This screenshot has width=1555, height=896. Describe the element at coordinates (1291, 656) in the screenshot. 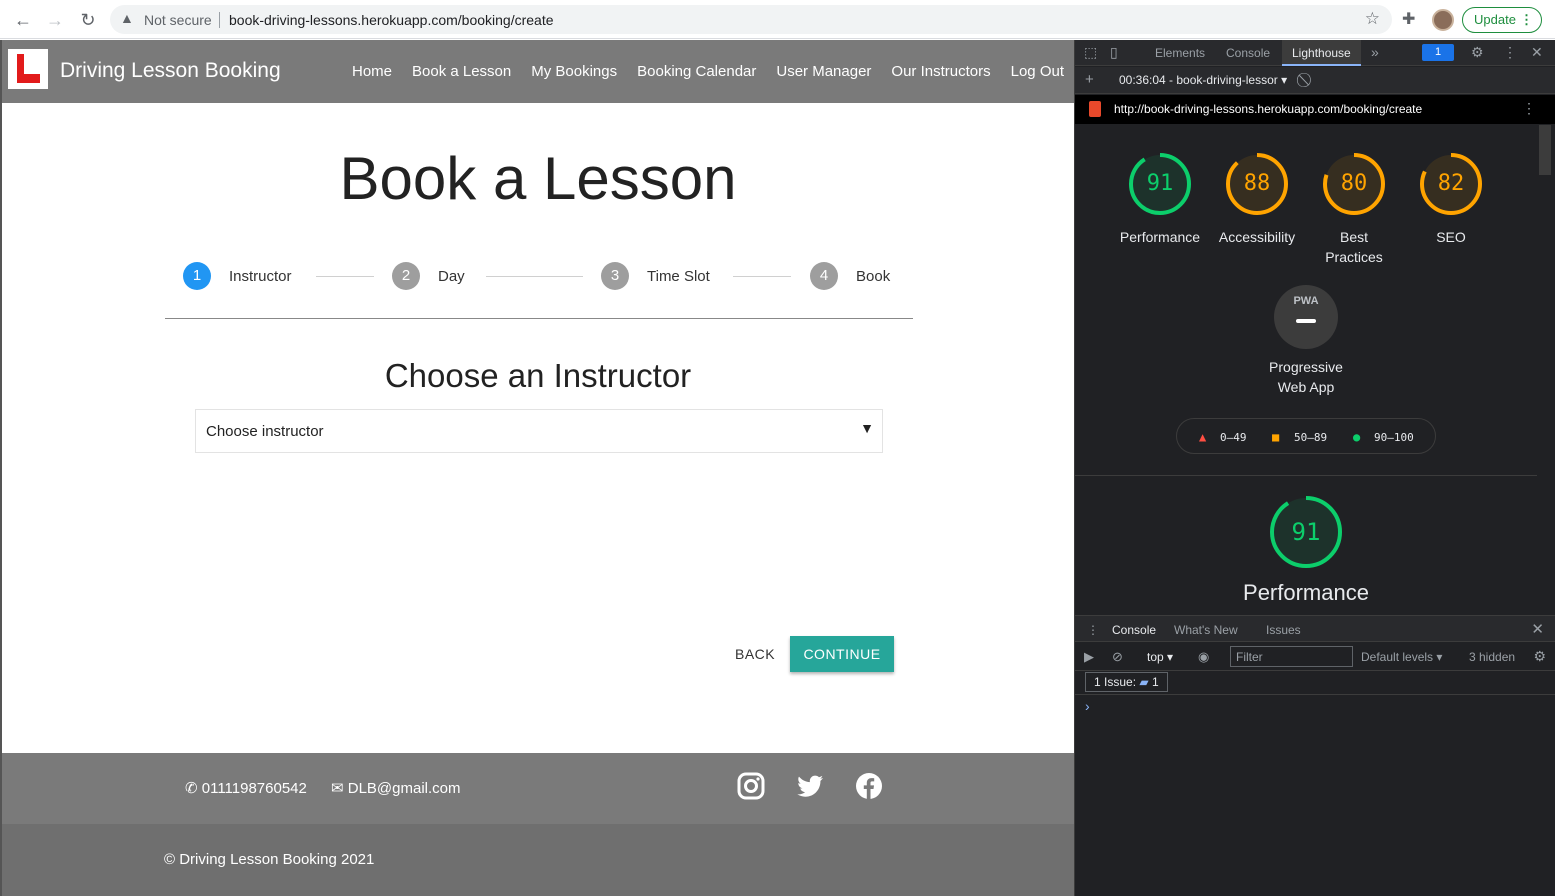

I see `console-filter-input: Filter` at that location.